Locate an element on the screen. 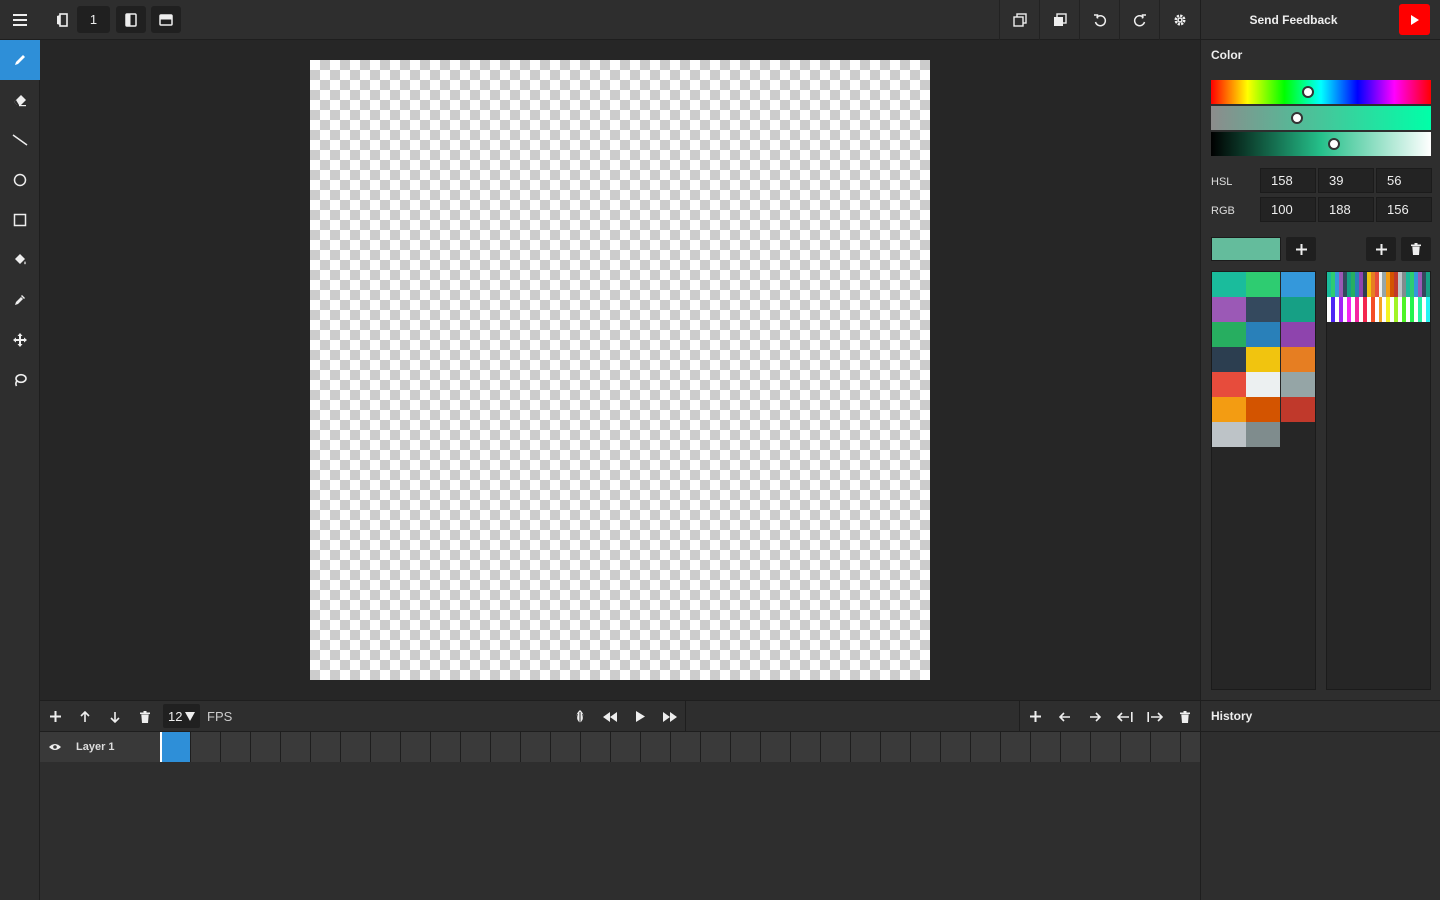 The image size is (1440, 900). saturation-input: 39 is located at coordinates (1346, 180).